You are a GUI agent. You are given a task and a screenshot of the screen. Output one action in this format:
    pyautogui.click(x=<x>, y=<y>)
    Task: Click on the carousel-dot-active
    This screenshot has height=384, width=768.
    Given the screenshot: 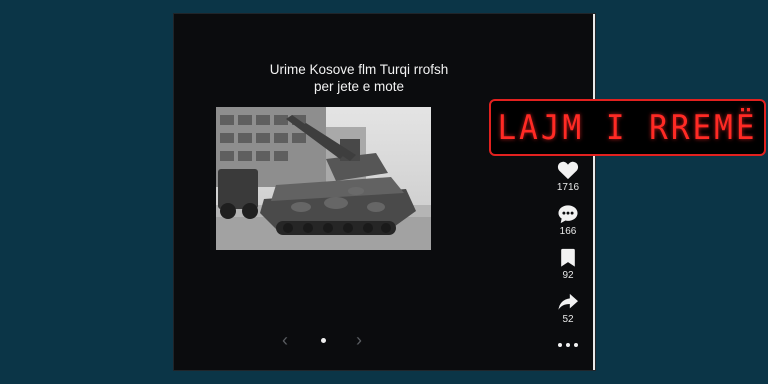 What is the action you would take?
    pyautogui.click(x=323, y=340)
    